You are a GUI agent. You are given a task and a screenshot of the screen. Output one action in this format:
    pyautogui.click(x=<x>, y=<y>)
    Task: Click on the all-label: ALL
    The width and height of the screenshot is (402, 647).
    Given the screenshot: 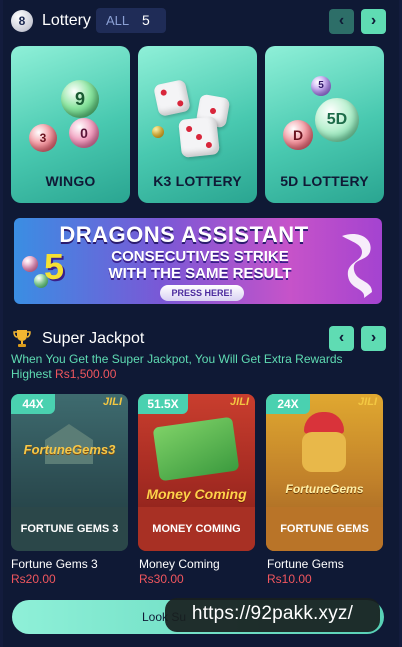 What is the action you would take?
    pyautogui.click(x=118, y=20)
    